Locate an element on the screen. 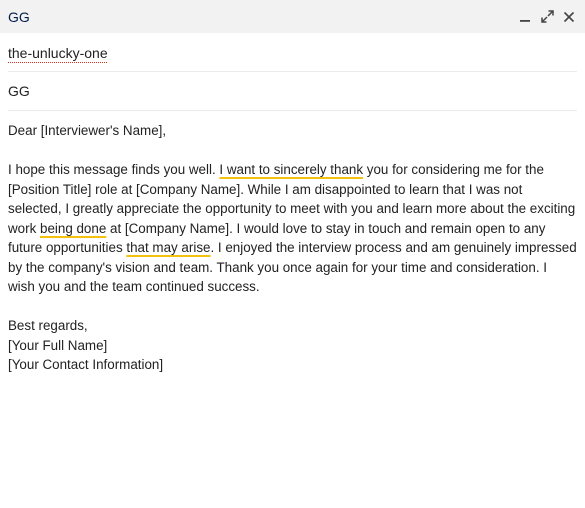 The image size is (585, 508). subject-input: GG is located at coordinates (19, 91).